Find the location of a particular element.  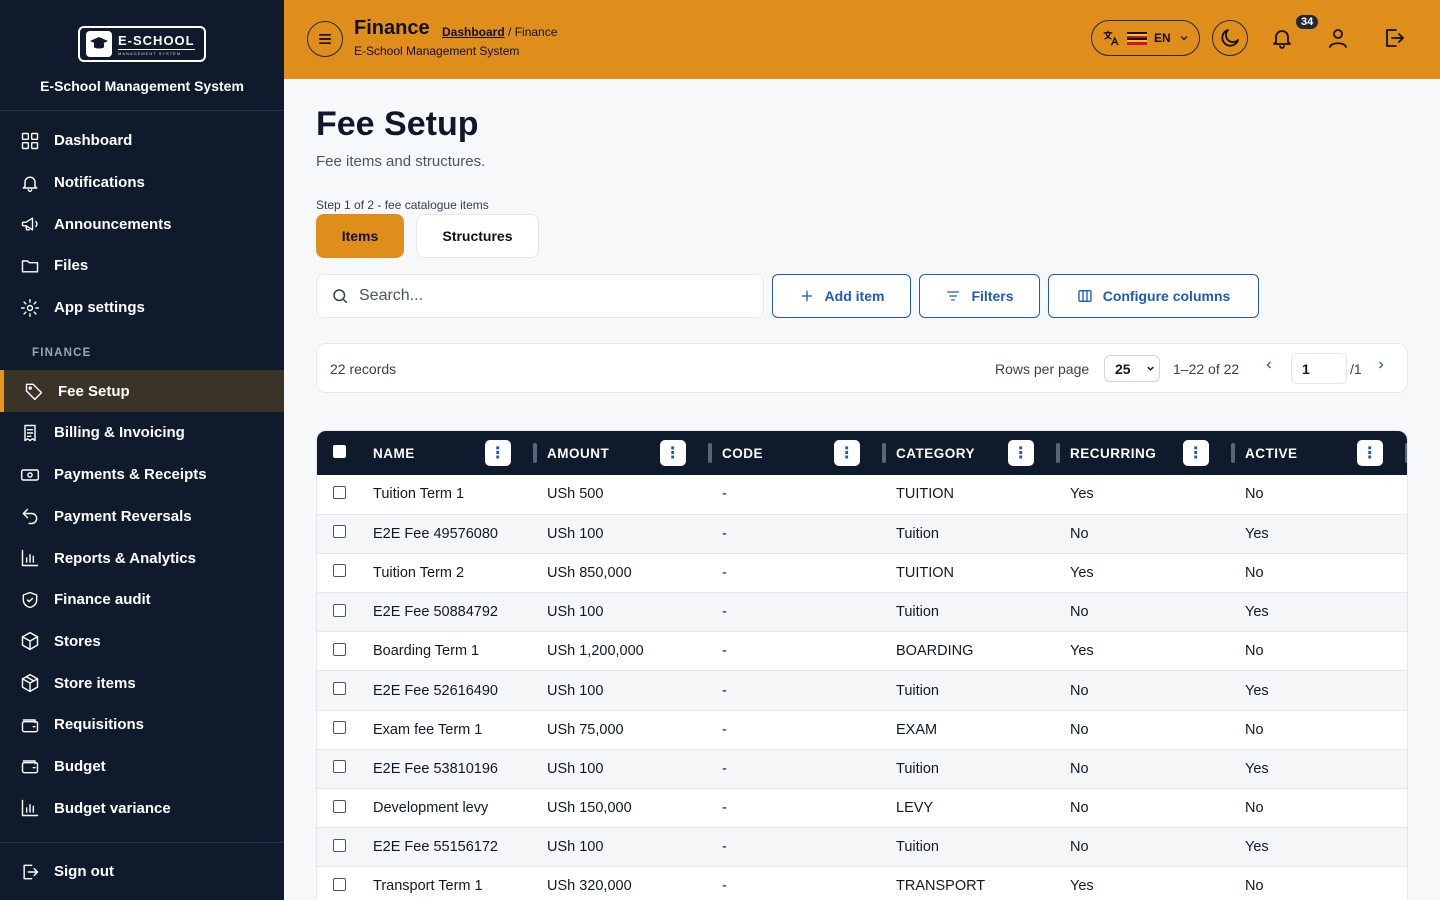

chevron-left-icon is located at coordinates (1268, 365).